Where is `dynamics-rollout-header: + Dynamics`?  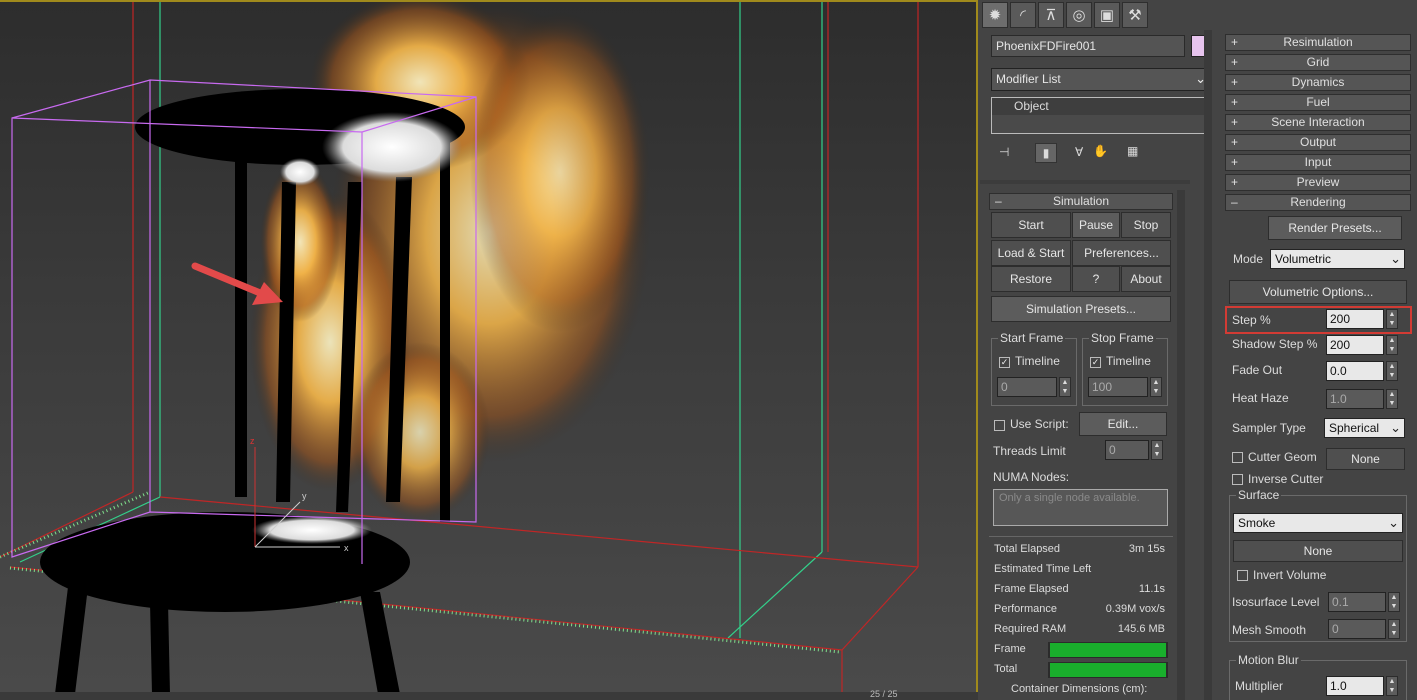
dynamics-rollout-header: + Dynamics is located at coordinates (1318, 82).